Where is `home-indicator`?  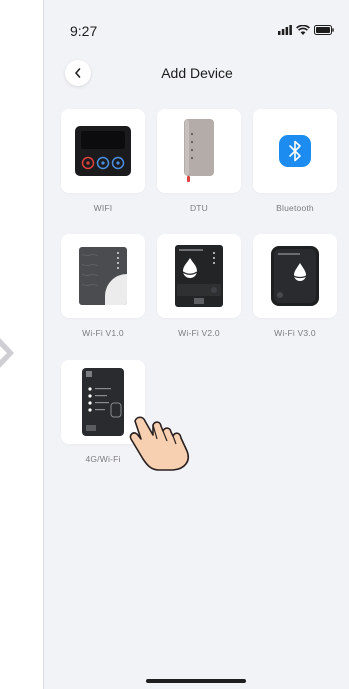
home-indicator is located at coordinates (196, 681).